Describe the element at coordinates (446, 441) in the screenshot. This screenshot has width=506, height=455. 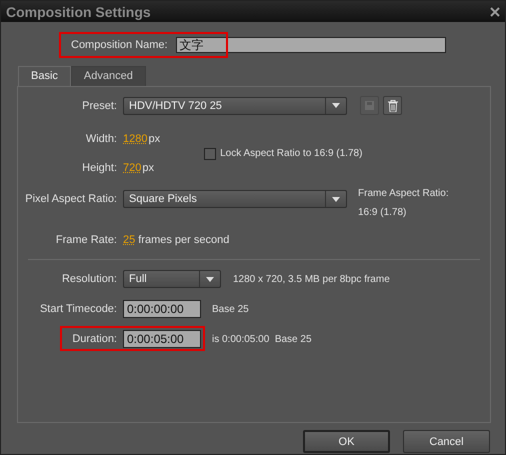
I see `cancel-button: Cancel` at that location.